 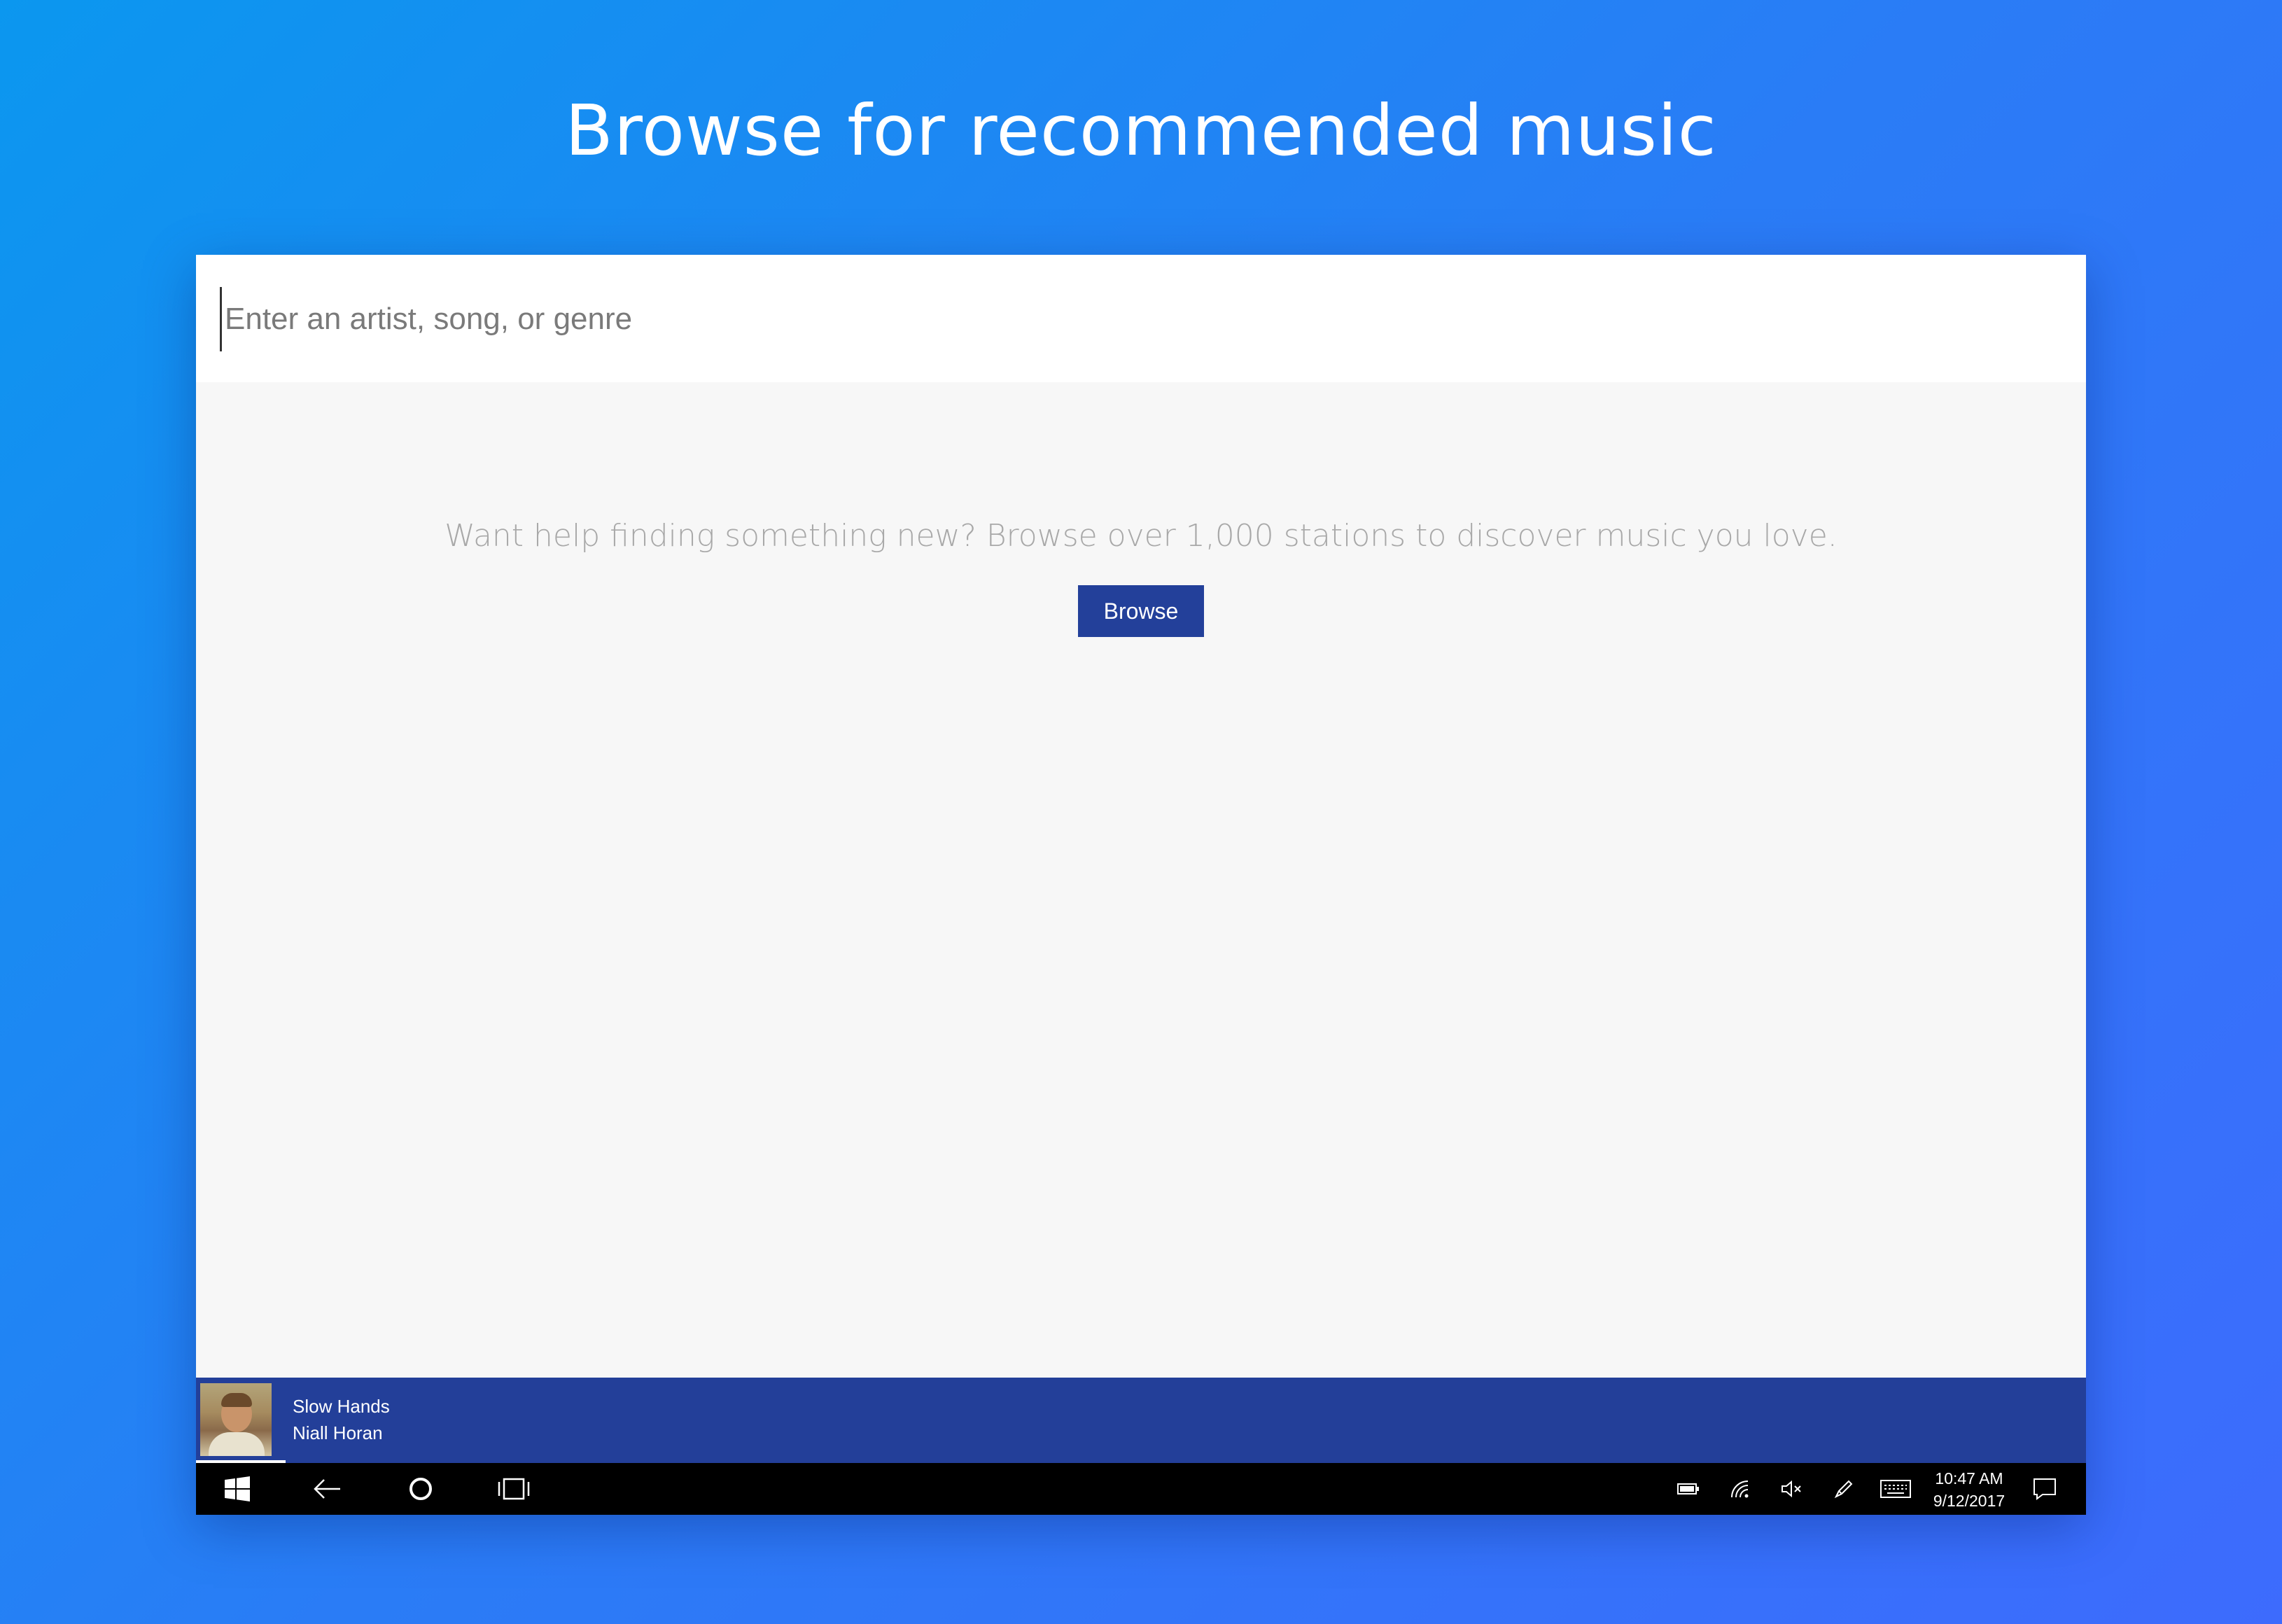 I want to click on clock-time: 10:47 AM, so click(x=1969, y=1478).